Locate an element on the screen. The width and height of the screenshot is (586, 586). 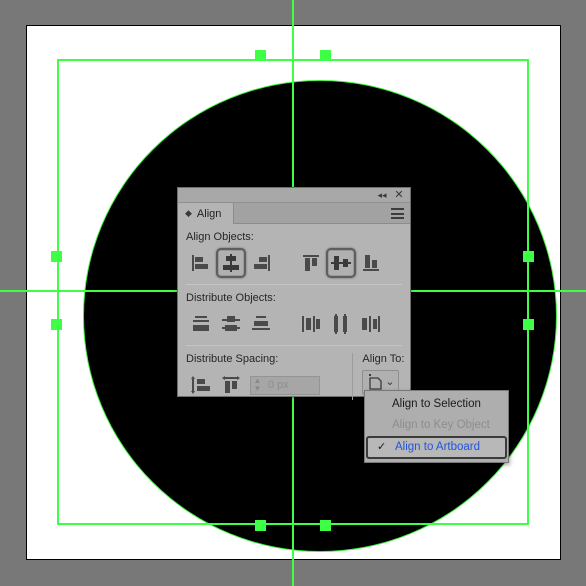
menu-item-label: Align to Selection is located at coordinates (436, 404).